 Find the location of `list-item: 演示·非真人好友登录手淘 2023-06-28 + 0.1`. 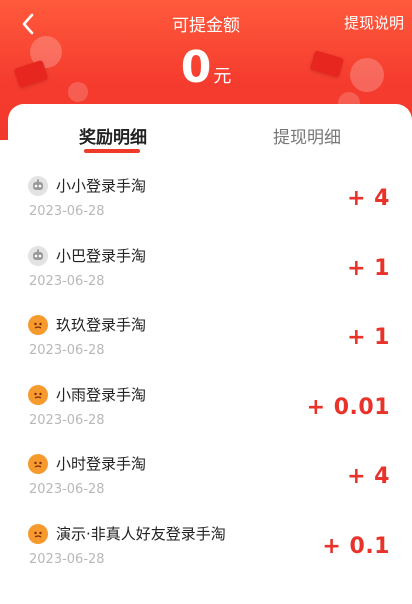

list-item: 演示·非真人好友登录手淘 2023-06-28 + 0.1 is located at coordinates (210, 545).